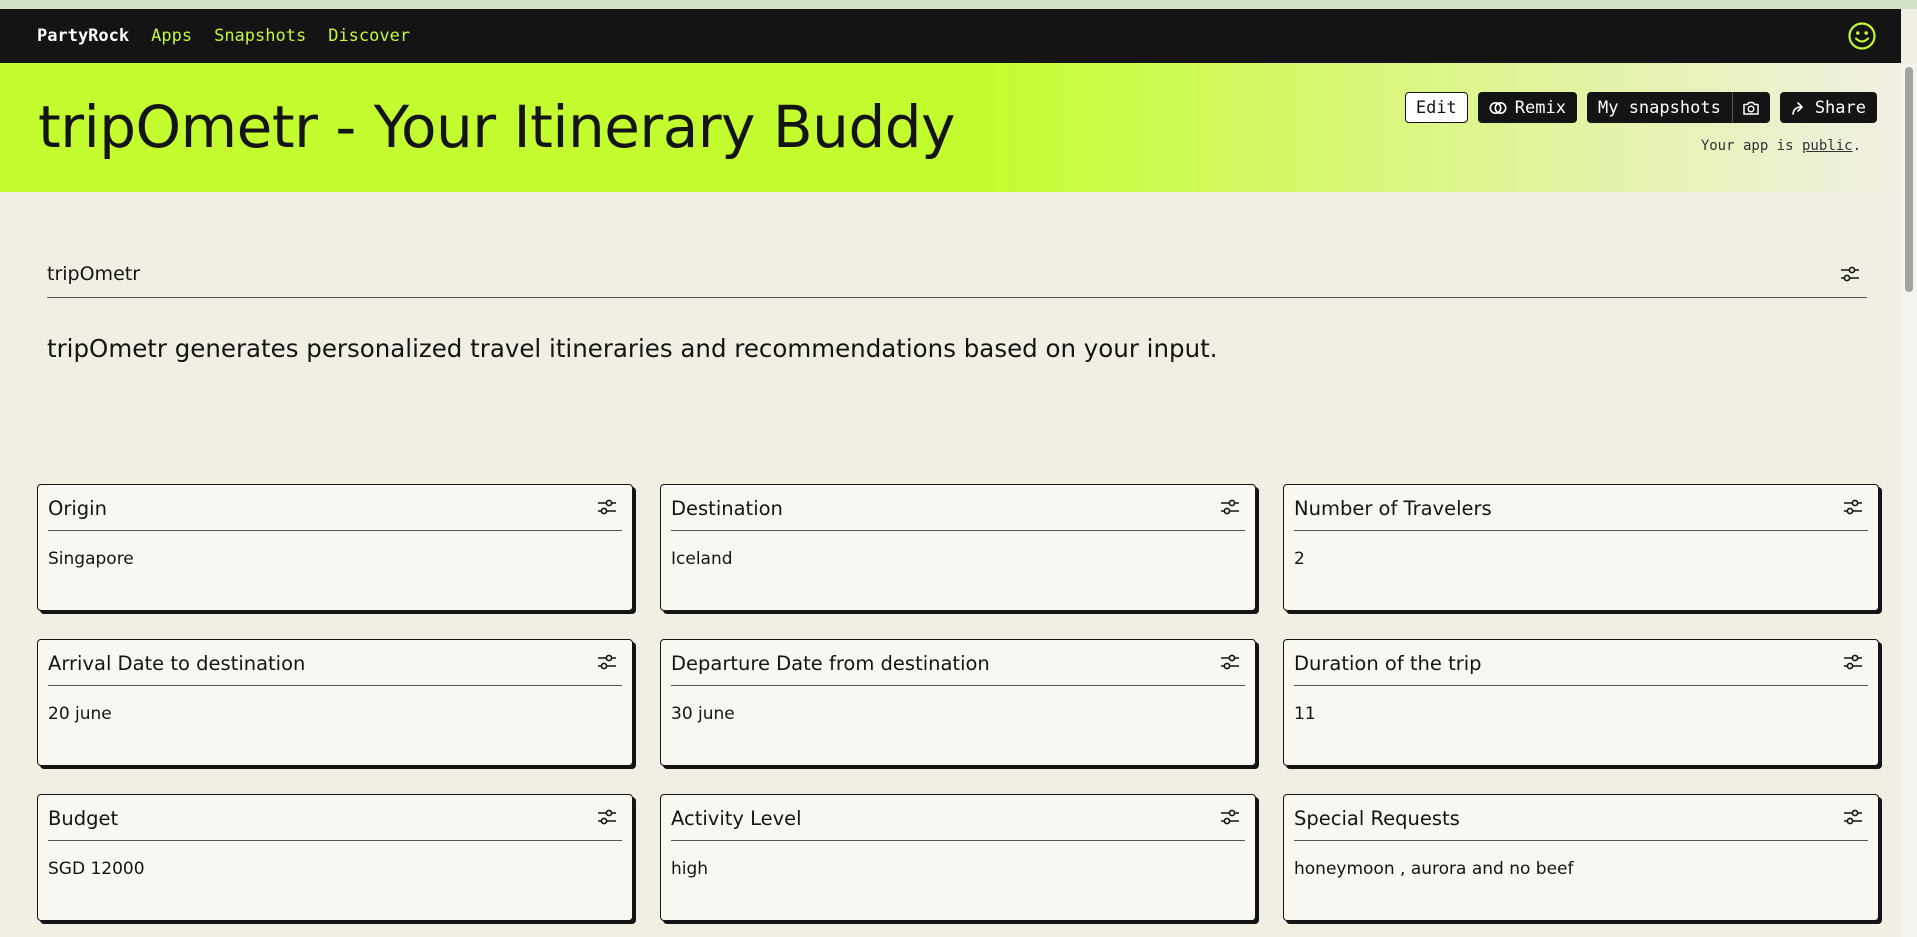 This screenshot has height=937, width=1917. What do you see at coordinates (335, 857) in the screenshot?
I see `widget-budget: Budget SGD 12000` at bounding box center [335, 857].